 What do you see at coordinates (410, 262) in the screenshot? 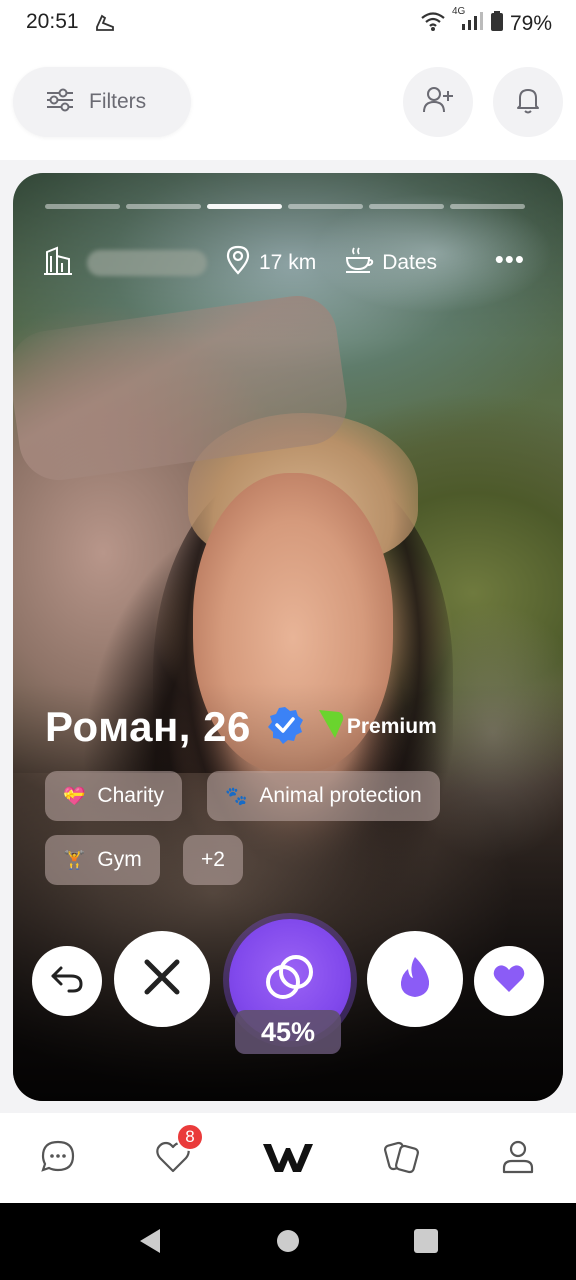
I see `dating-goal-label: Dates` at bounding box center [410, 262].